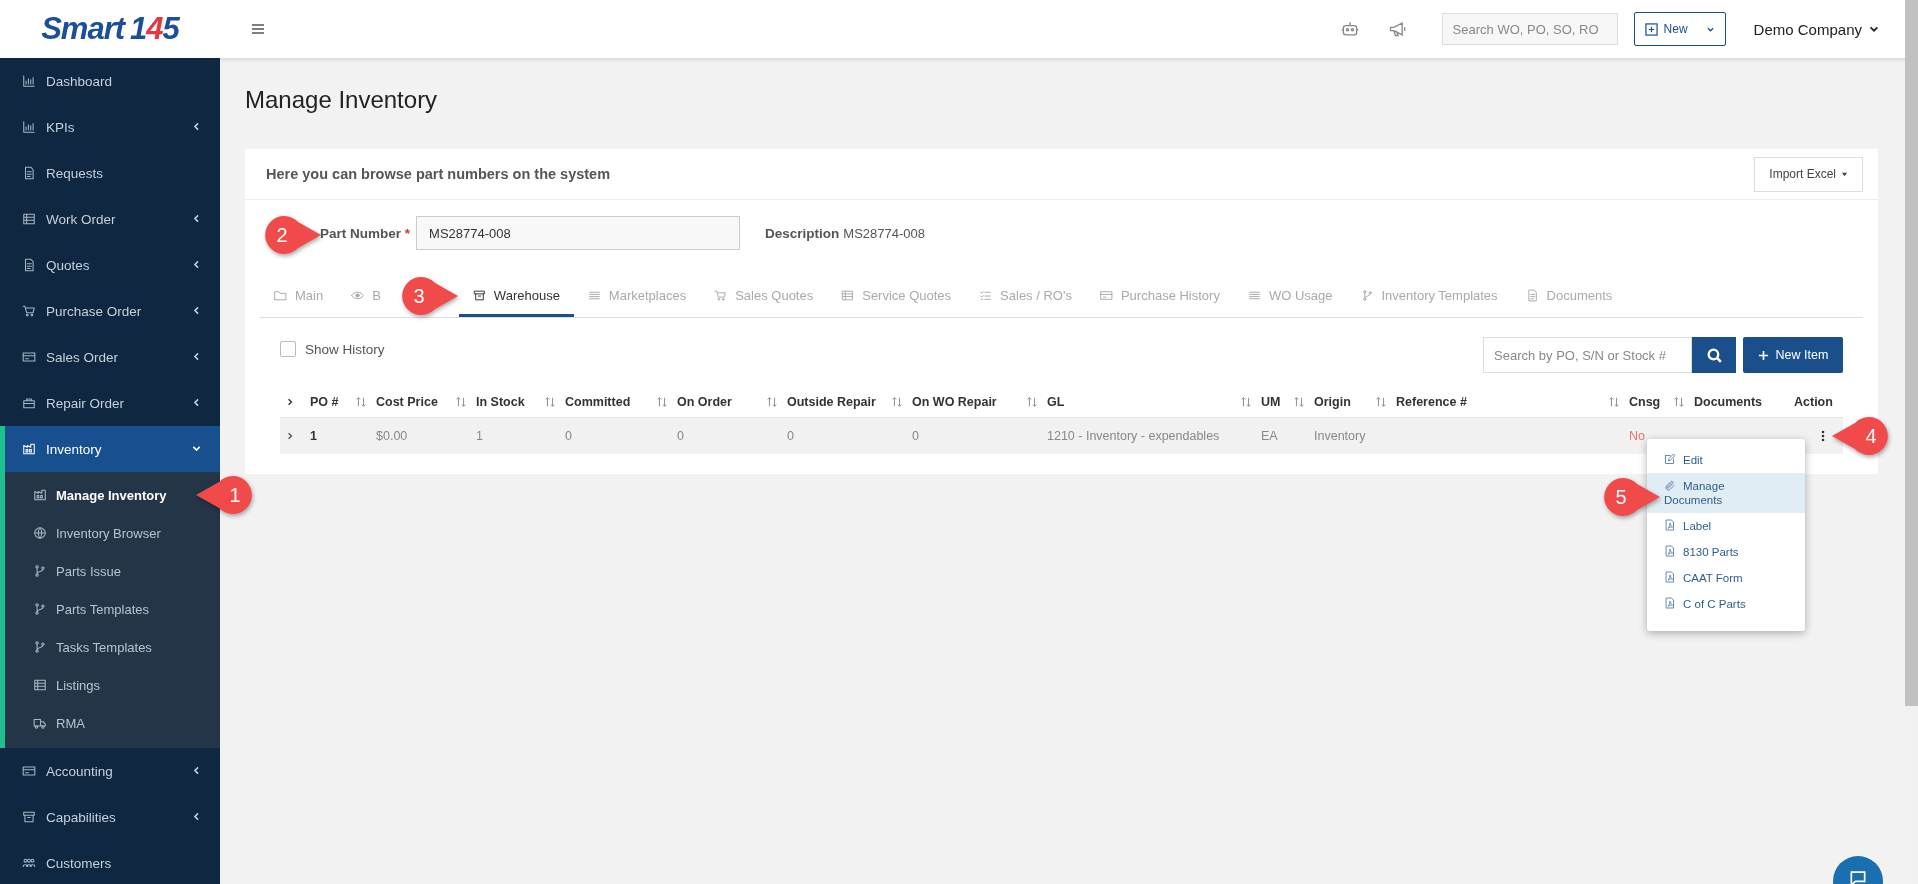 The image size is (1918, 884). What do you see at coordinates (954, 402) in the screenshot?
I see `column-header: On WO Repair` at bounding box center [954, 402].